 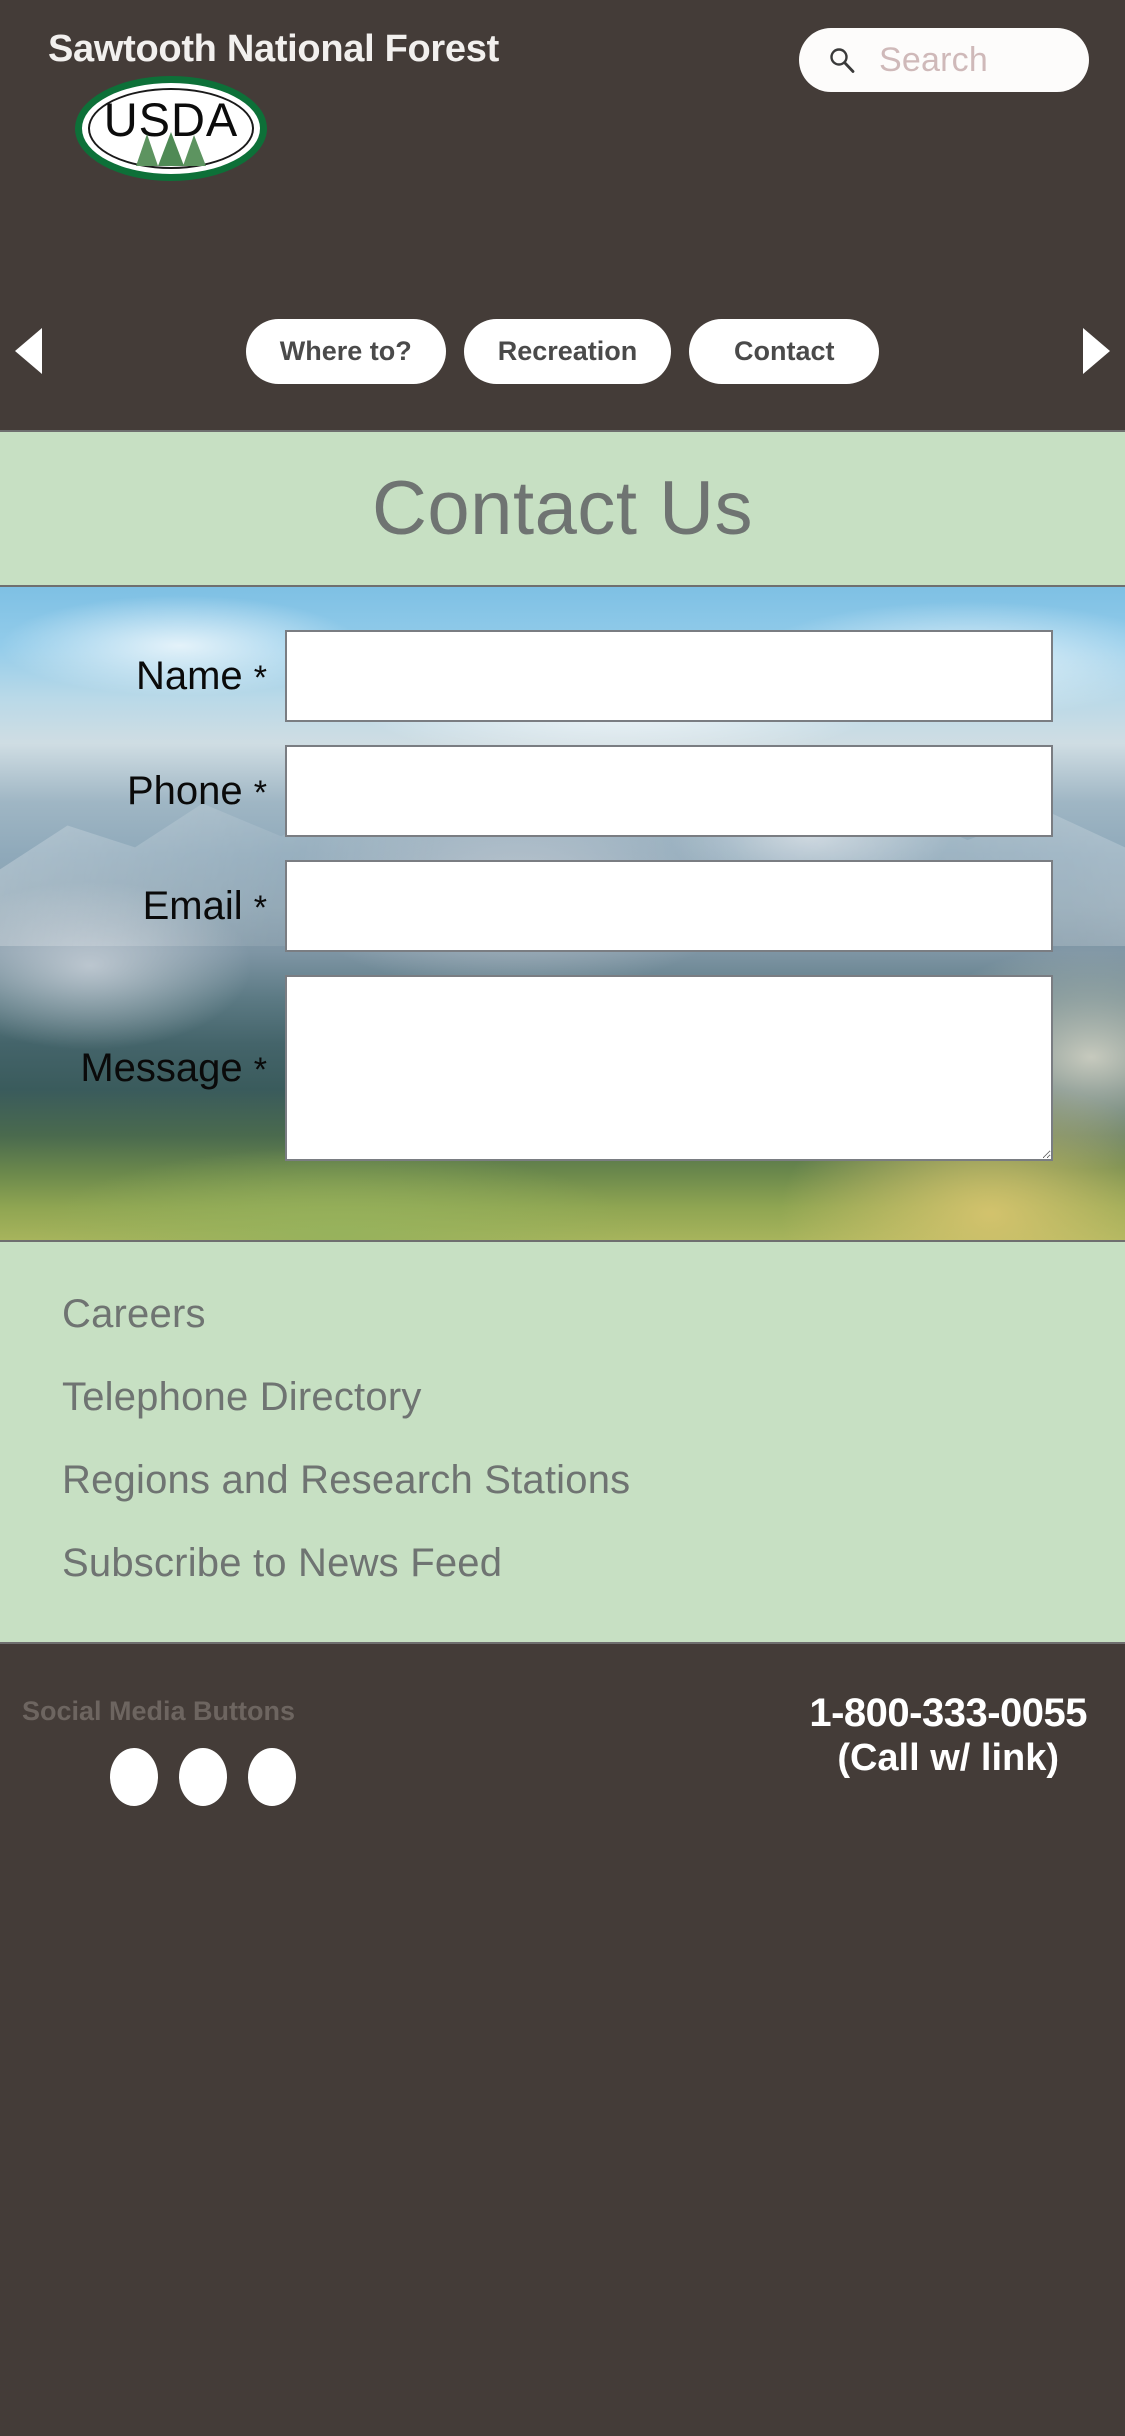 What do you see at coordinates (184, 790) in the screenshot?
I see `phone-label-text: Phone` at bounding box center [184, 790].